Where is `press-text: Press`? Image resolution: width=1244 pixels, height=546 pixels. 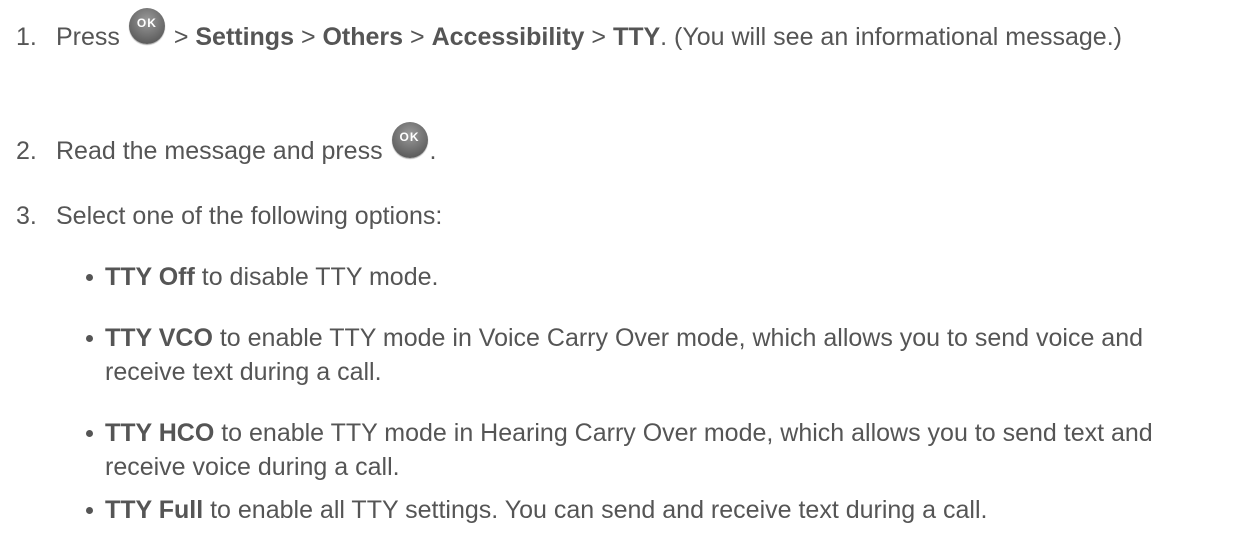
press-text: Press is located at coordinates (91, 37).